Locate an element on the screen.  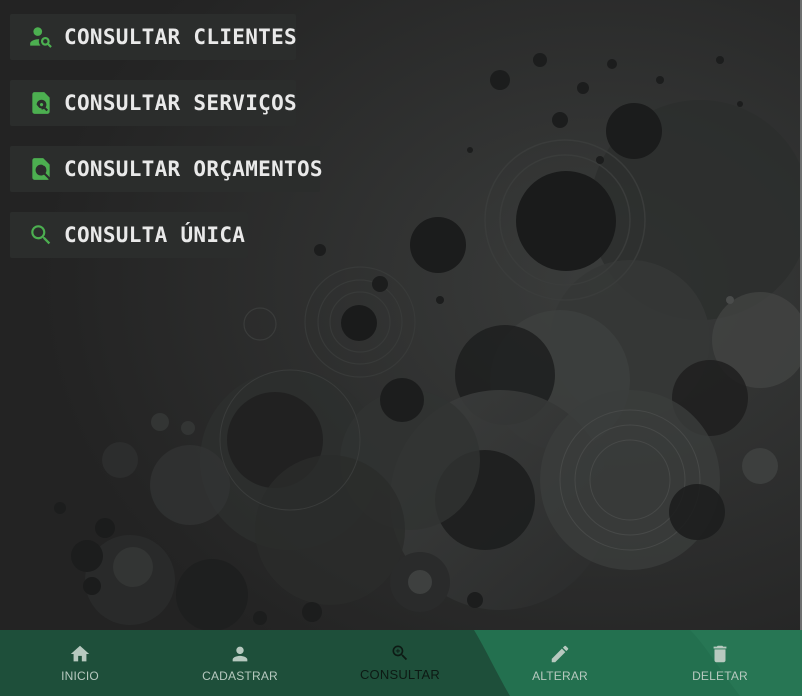
search-icon is located at coordinates (41, 235).